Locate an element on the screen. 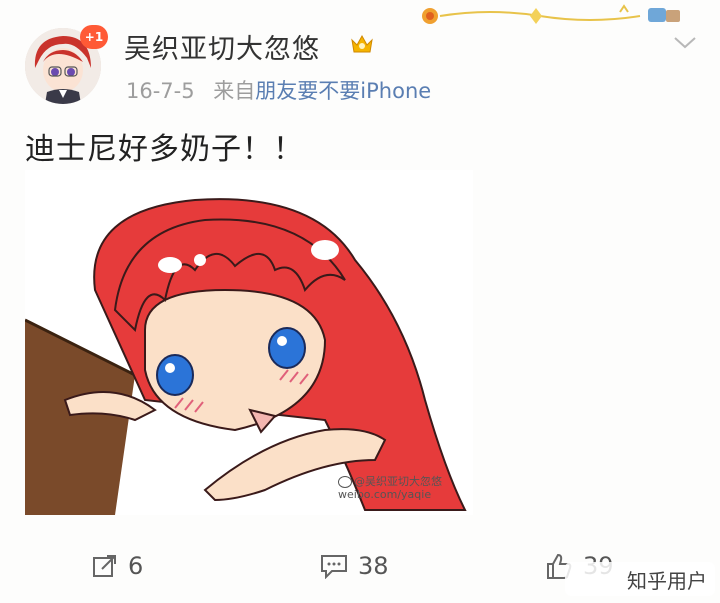 The image size is (720, 603). weibo-logo-icon is located at coordinates (345, 482).